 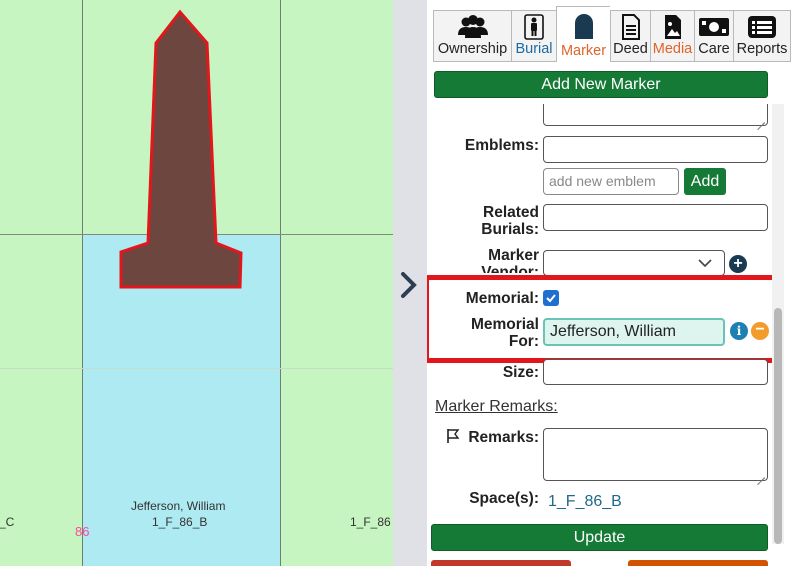 What do you see at coordinates (496, 406) in the screenshot?
I see `marker-remarks-heading: Marker Remarks:` at bounding box center [496, 406].